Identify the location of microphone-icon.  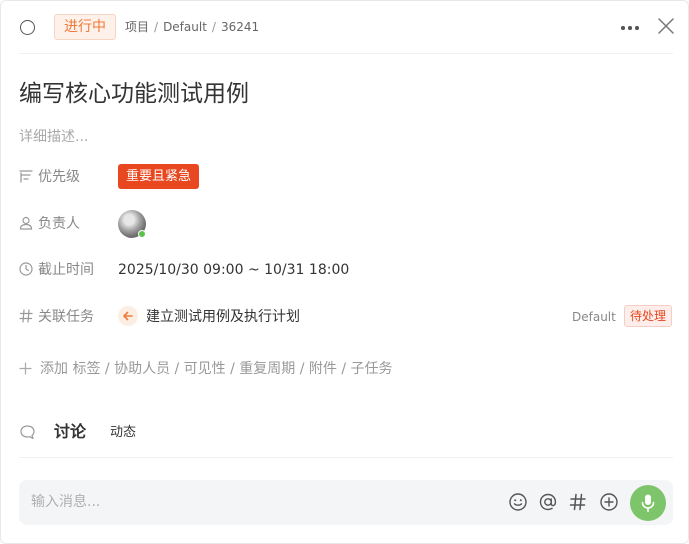
(648, 503).